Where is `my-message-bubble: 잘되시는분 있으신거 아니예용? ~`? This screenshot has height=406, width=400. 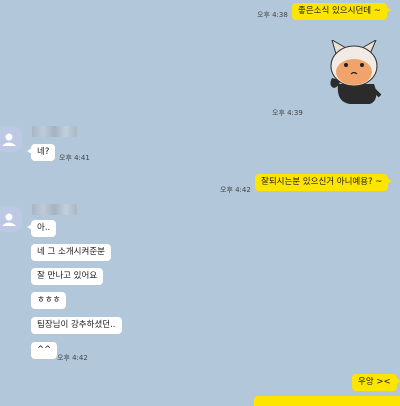
my-message-bubble: 잘되시는분 있으신거 아니예용? ~ is located at coordinates (324, 182).